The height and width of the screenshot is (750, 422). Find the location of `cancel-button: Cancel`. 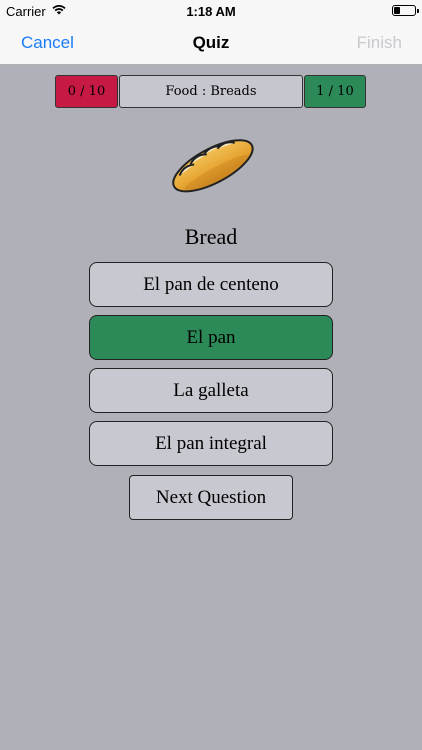

cancel-button: Cancel is located at coordinates (47, 43).